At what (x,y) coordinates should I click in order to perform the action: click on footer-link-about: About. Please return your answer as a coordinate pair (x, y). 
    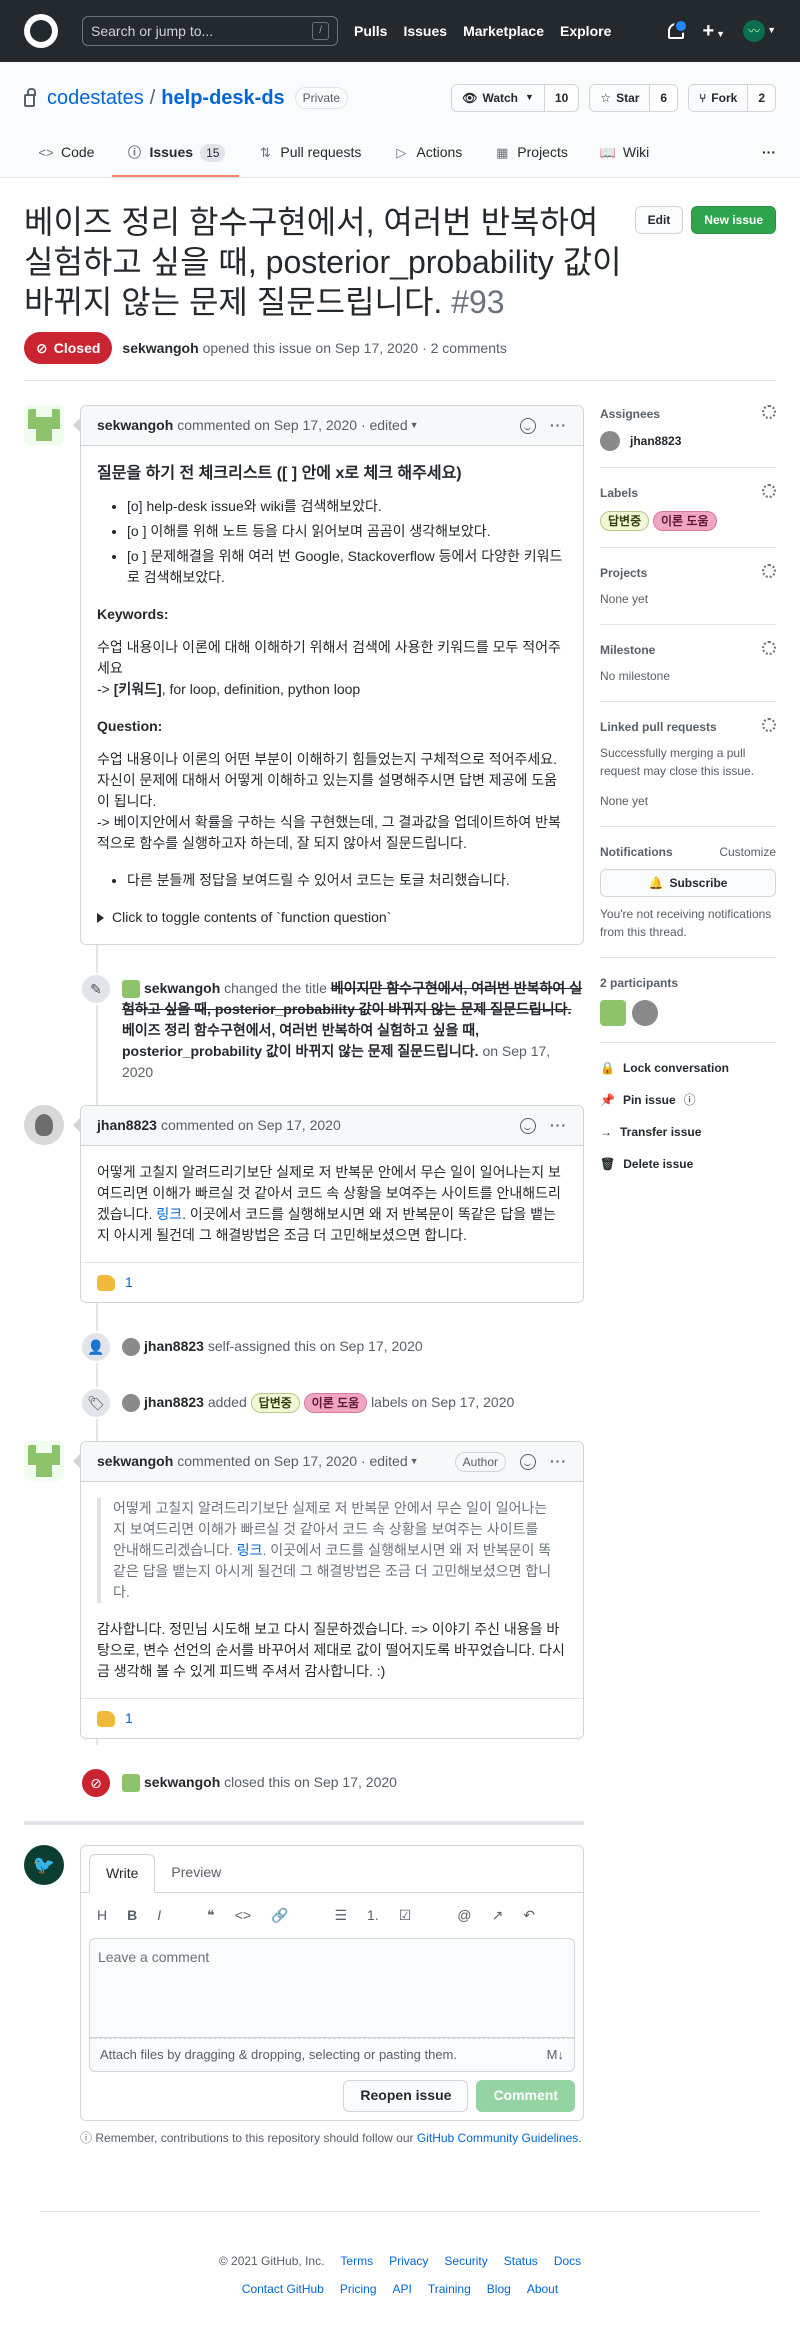
    Looking at the image, I should click on (542, 2289).